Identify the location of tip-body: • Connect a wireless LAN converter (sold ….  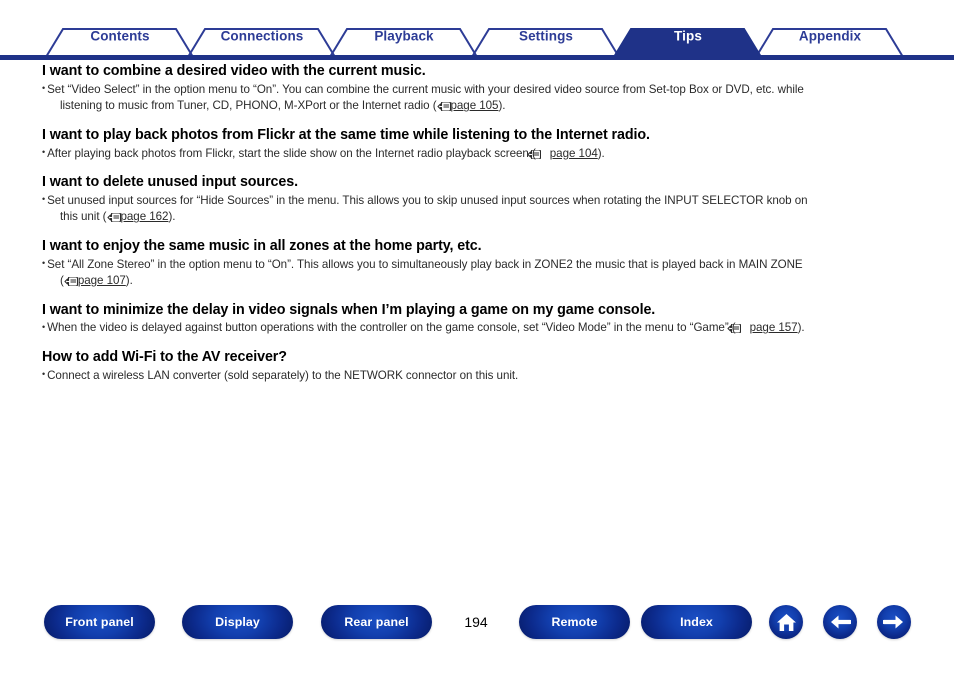
(478, 376).